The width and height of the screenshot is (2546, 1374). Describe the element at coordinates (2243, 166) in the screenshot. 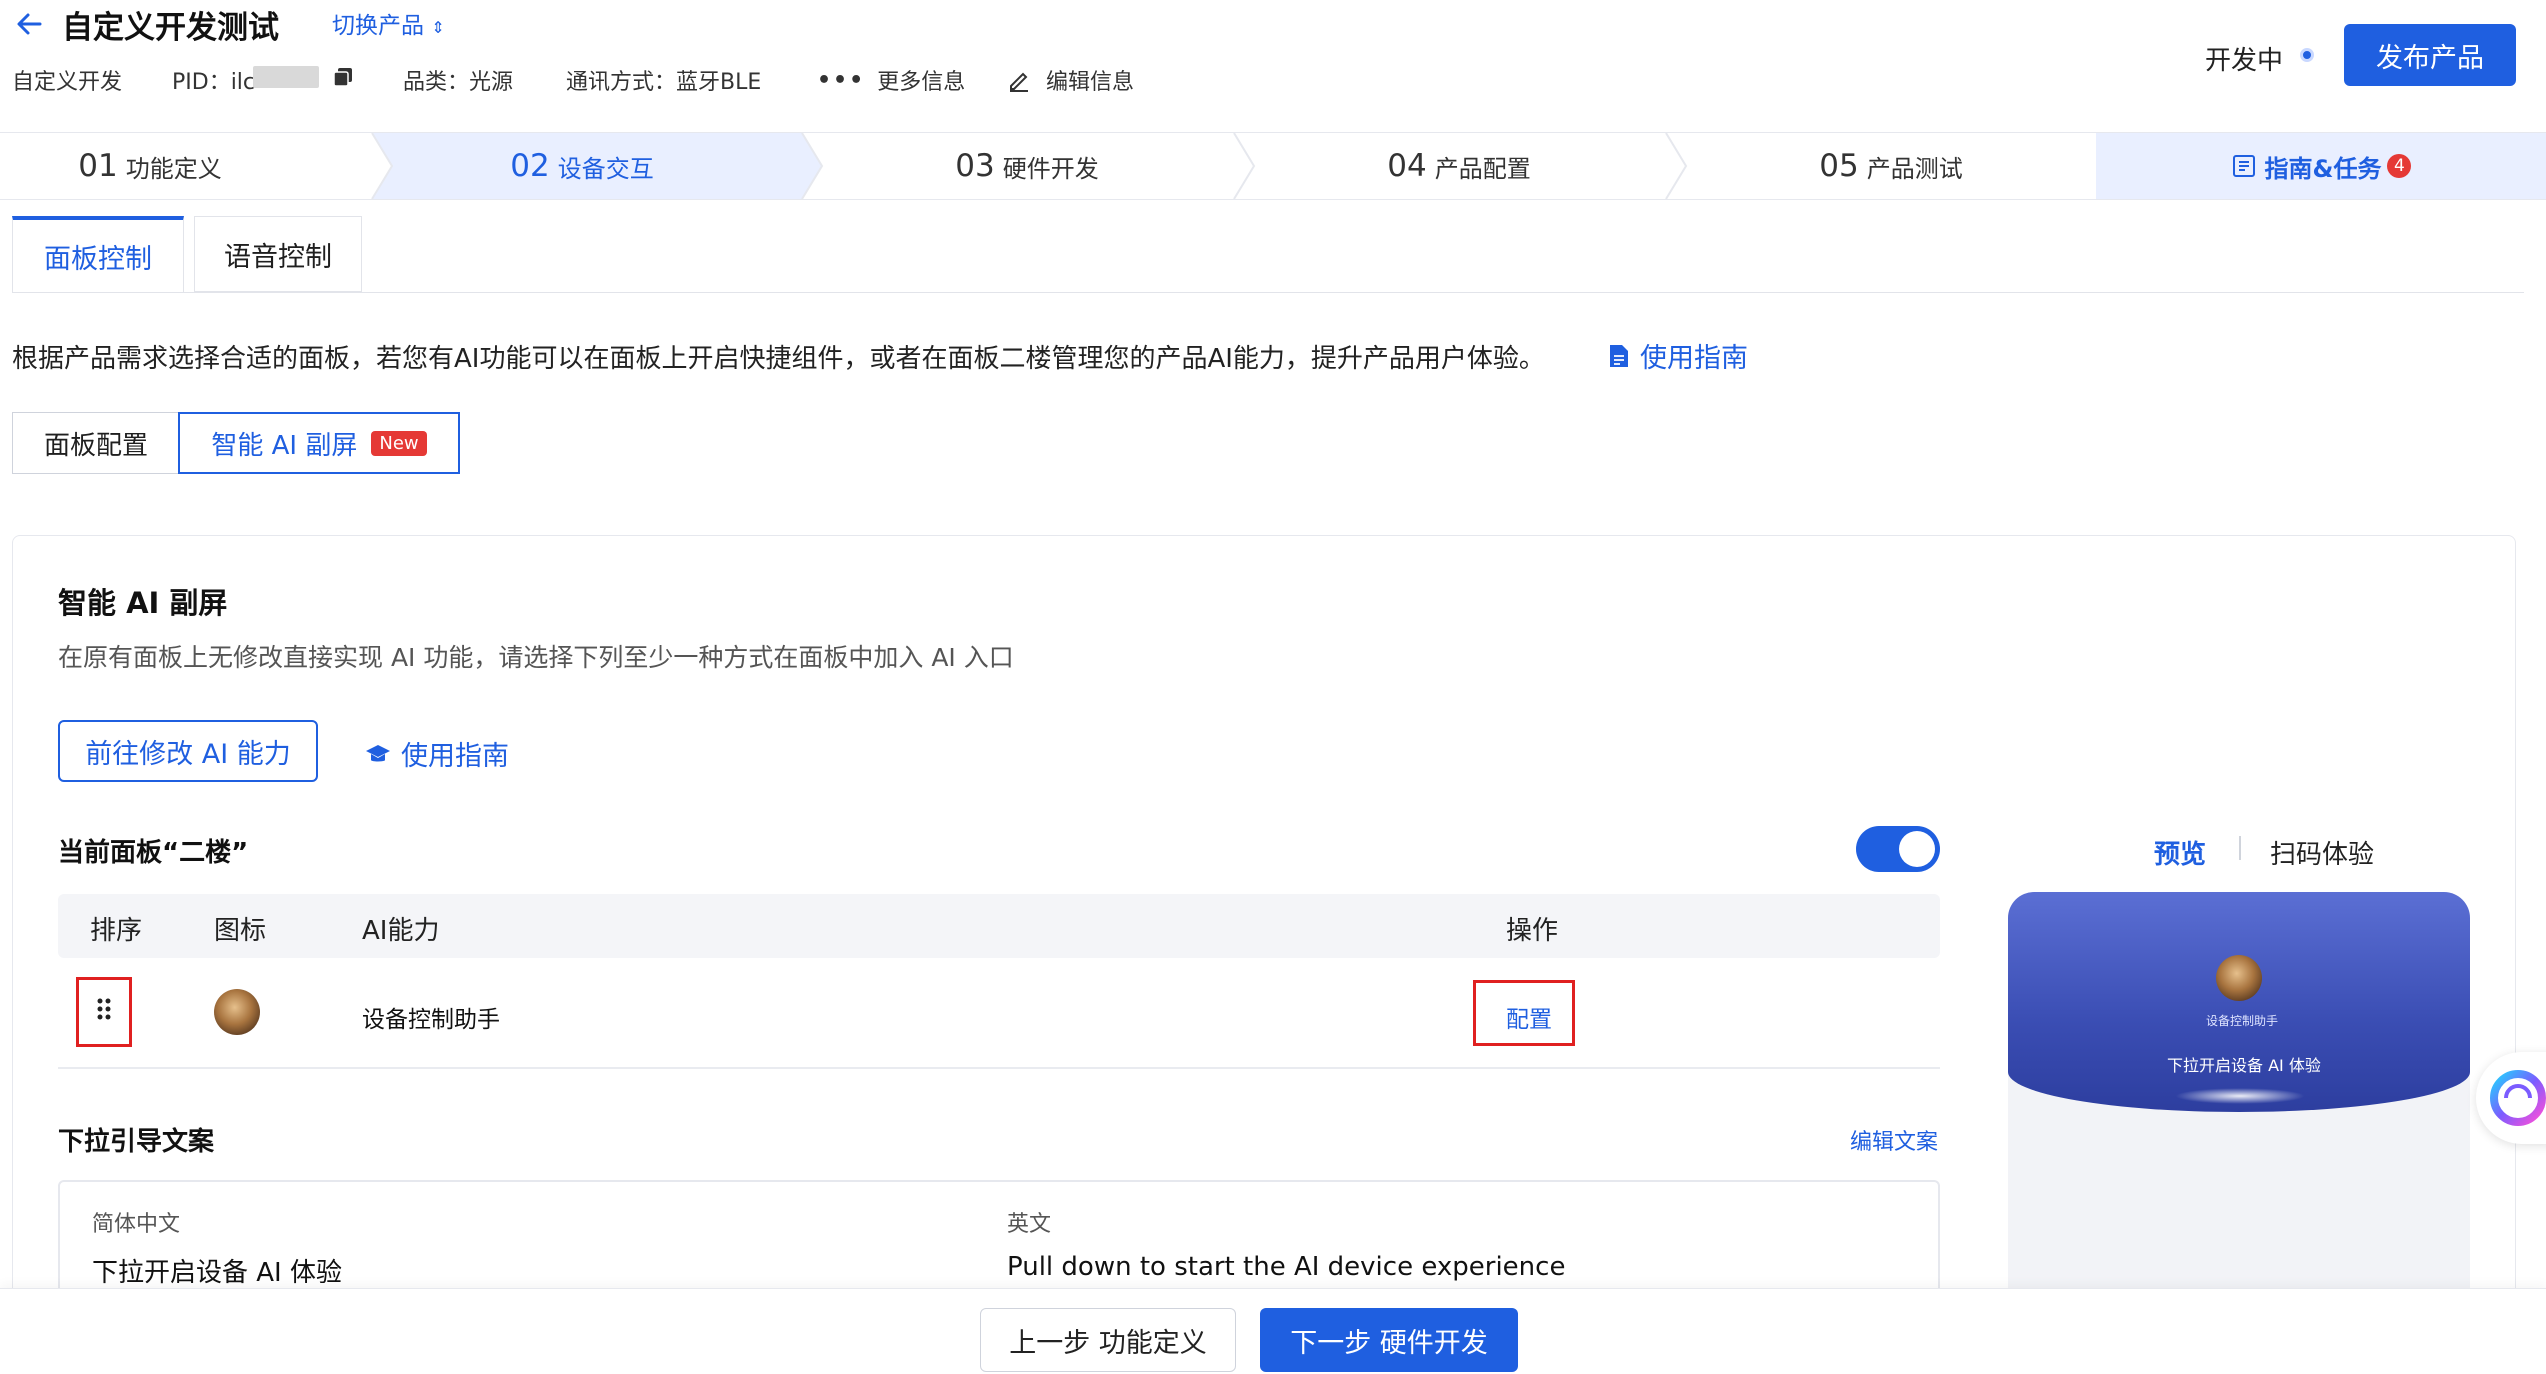

I see `list-doc-icon` at that location.